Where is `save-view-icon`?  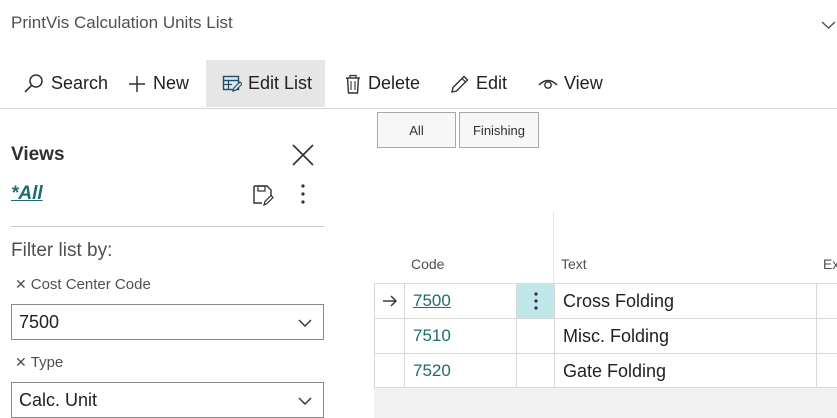
save-view-icon is located at coordinates (263, 195).